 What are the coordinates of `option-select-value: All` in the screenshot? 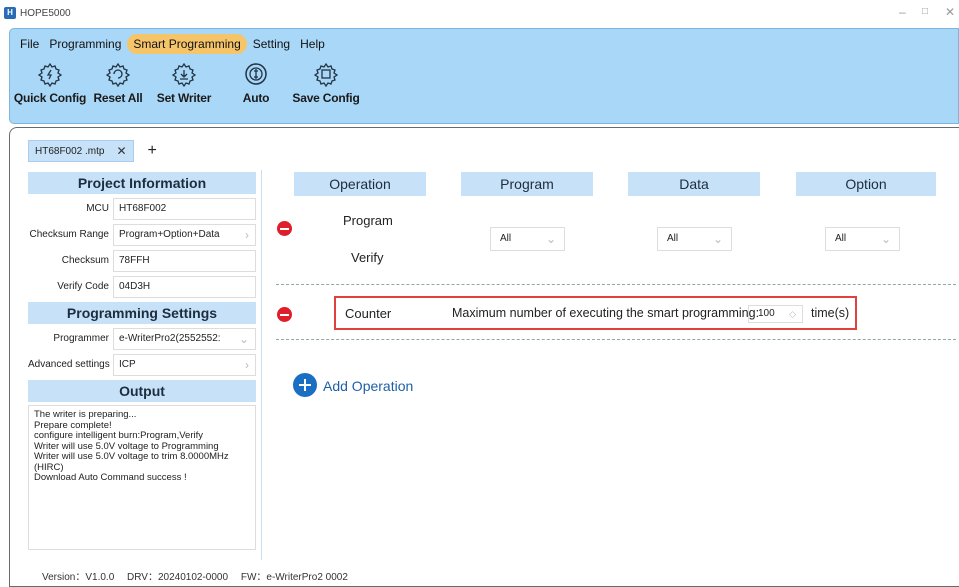 It's located at (841, 238).